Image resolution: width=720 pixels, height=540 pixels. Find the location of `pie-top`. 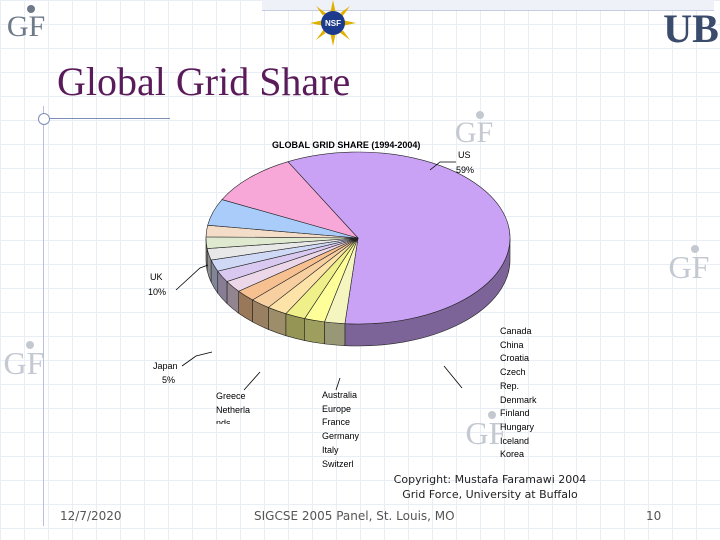

pie-top is located at coordinates (358, 238).